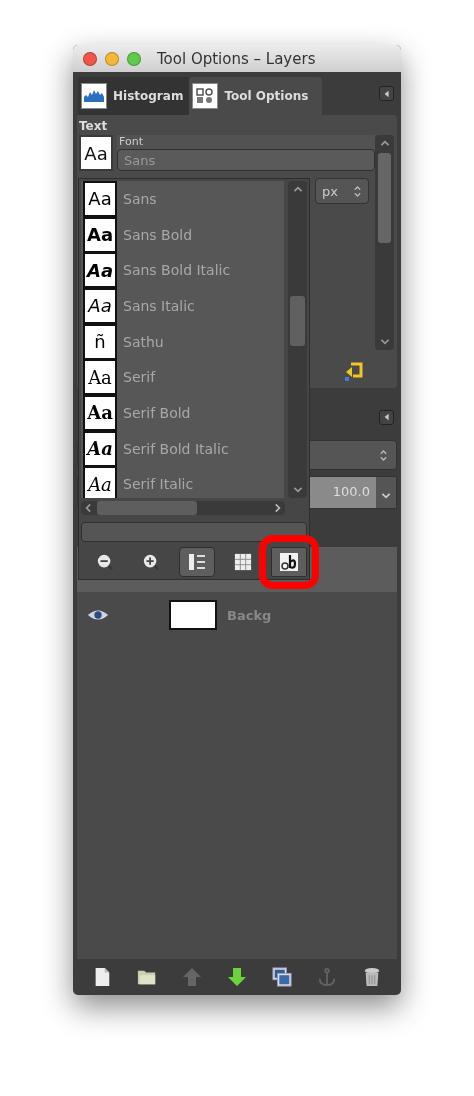  Describe the element at coordinates (98, 615) in the screenshot. I see `eye-icon` at that location.